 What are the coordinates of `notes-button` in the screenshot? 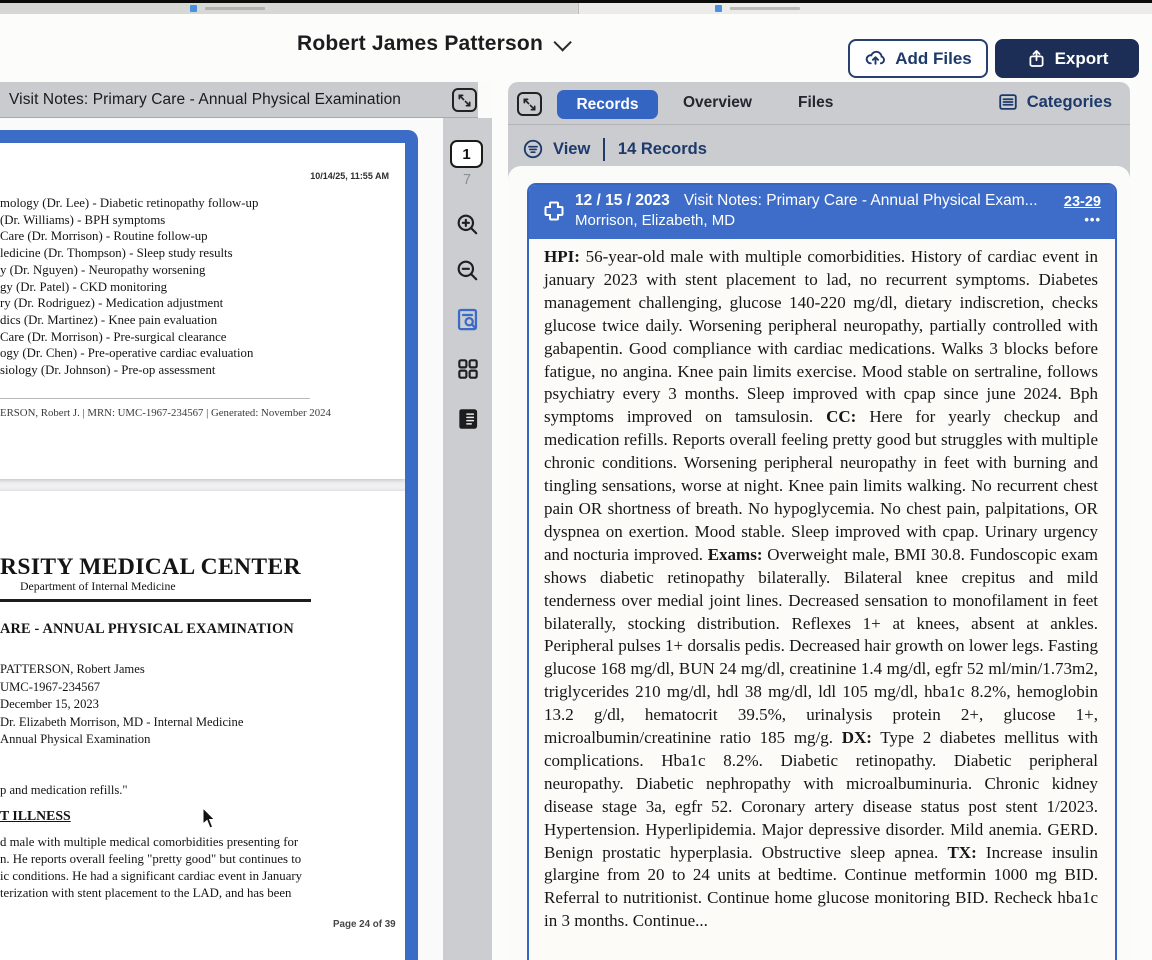 It's located at (467, 418).